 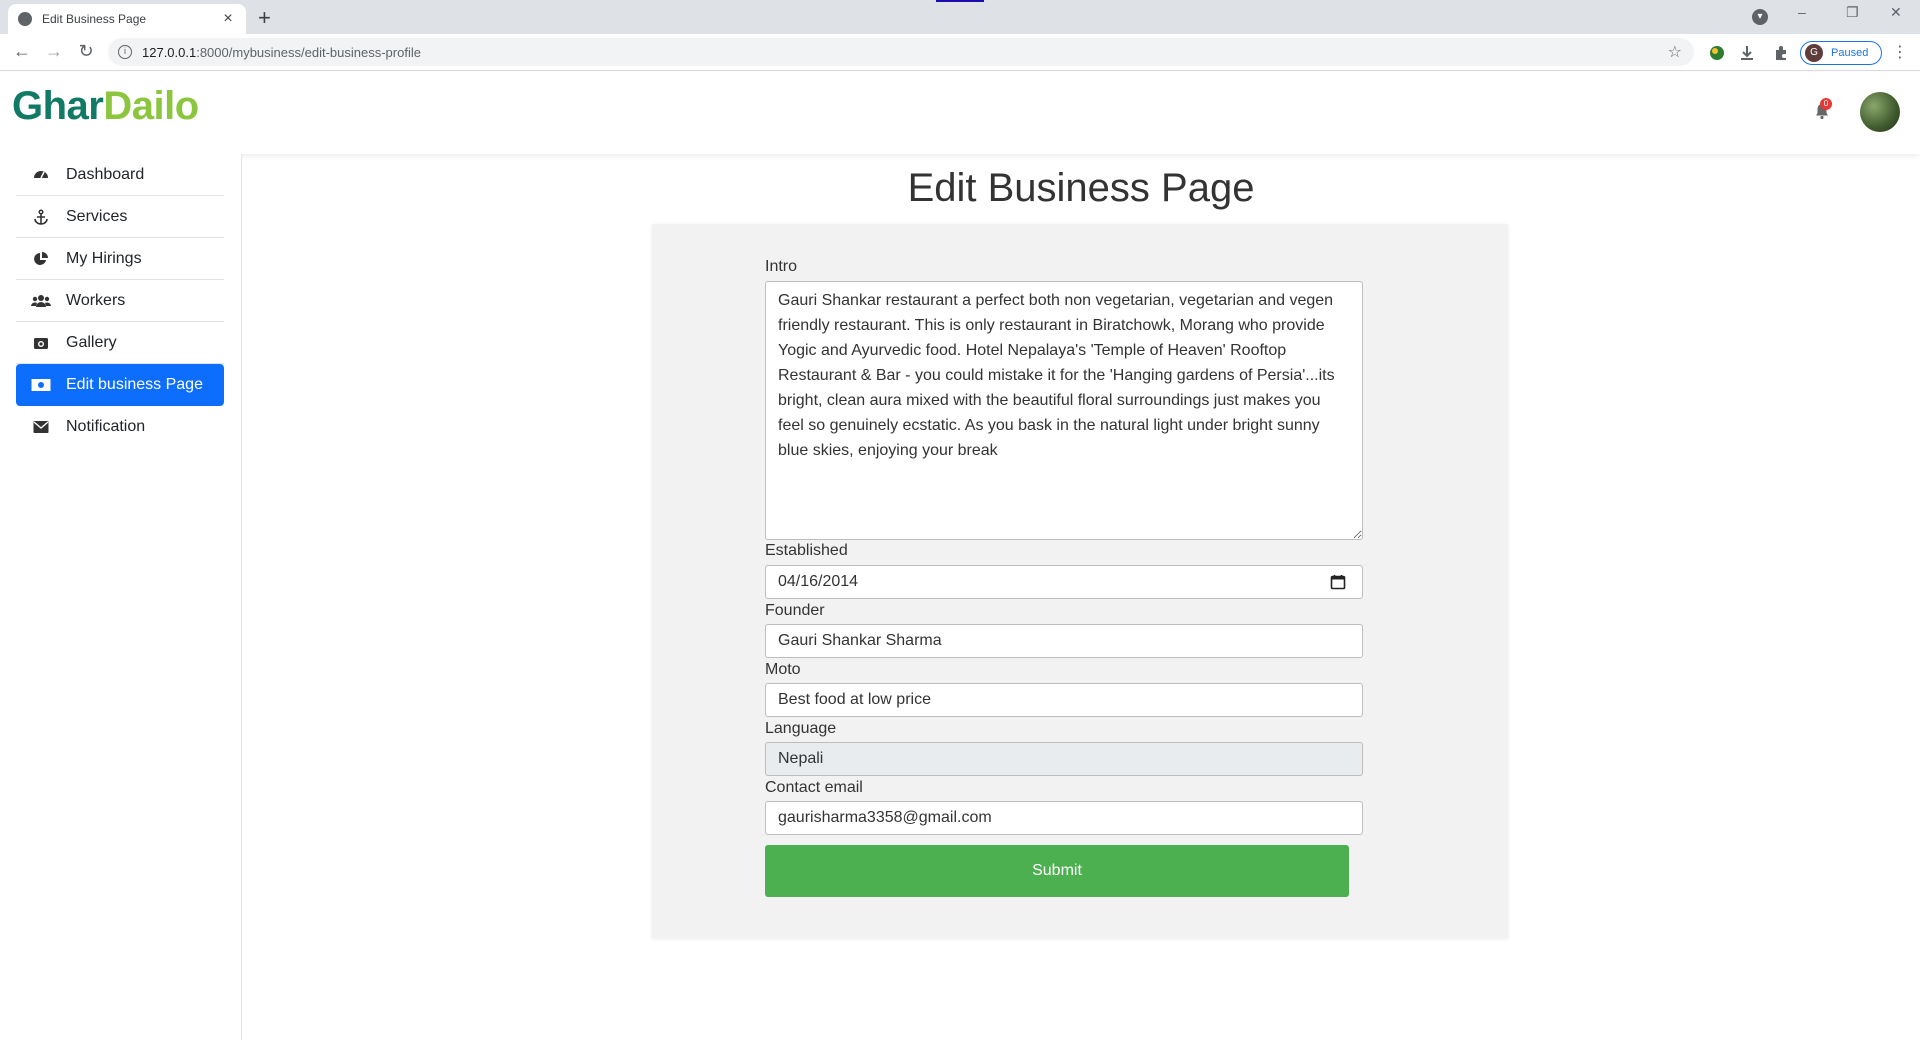 What do you see at coordinates (1064, 759) in the screenshot?
I see `language-input: Nepali` at bounding box center [1064, 759].